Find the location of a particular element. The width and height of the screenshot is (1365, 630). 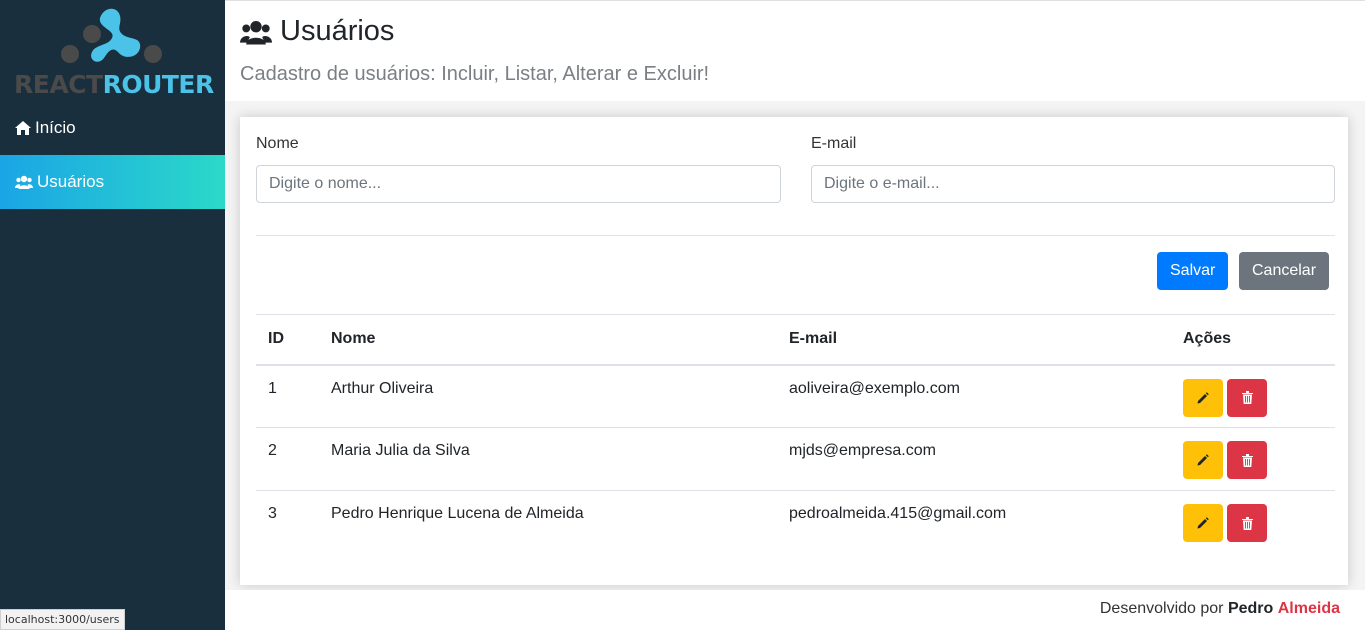

column-header-actions: Ações is located at coordinates (1253, 340).